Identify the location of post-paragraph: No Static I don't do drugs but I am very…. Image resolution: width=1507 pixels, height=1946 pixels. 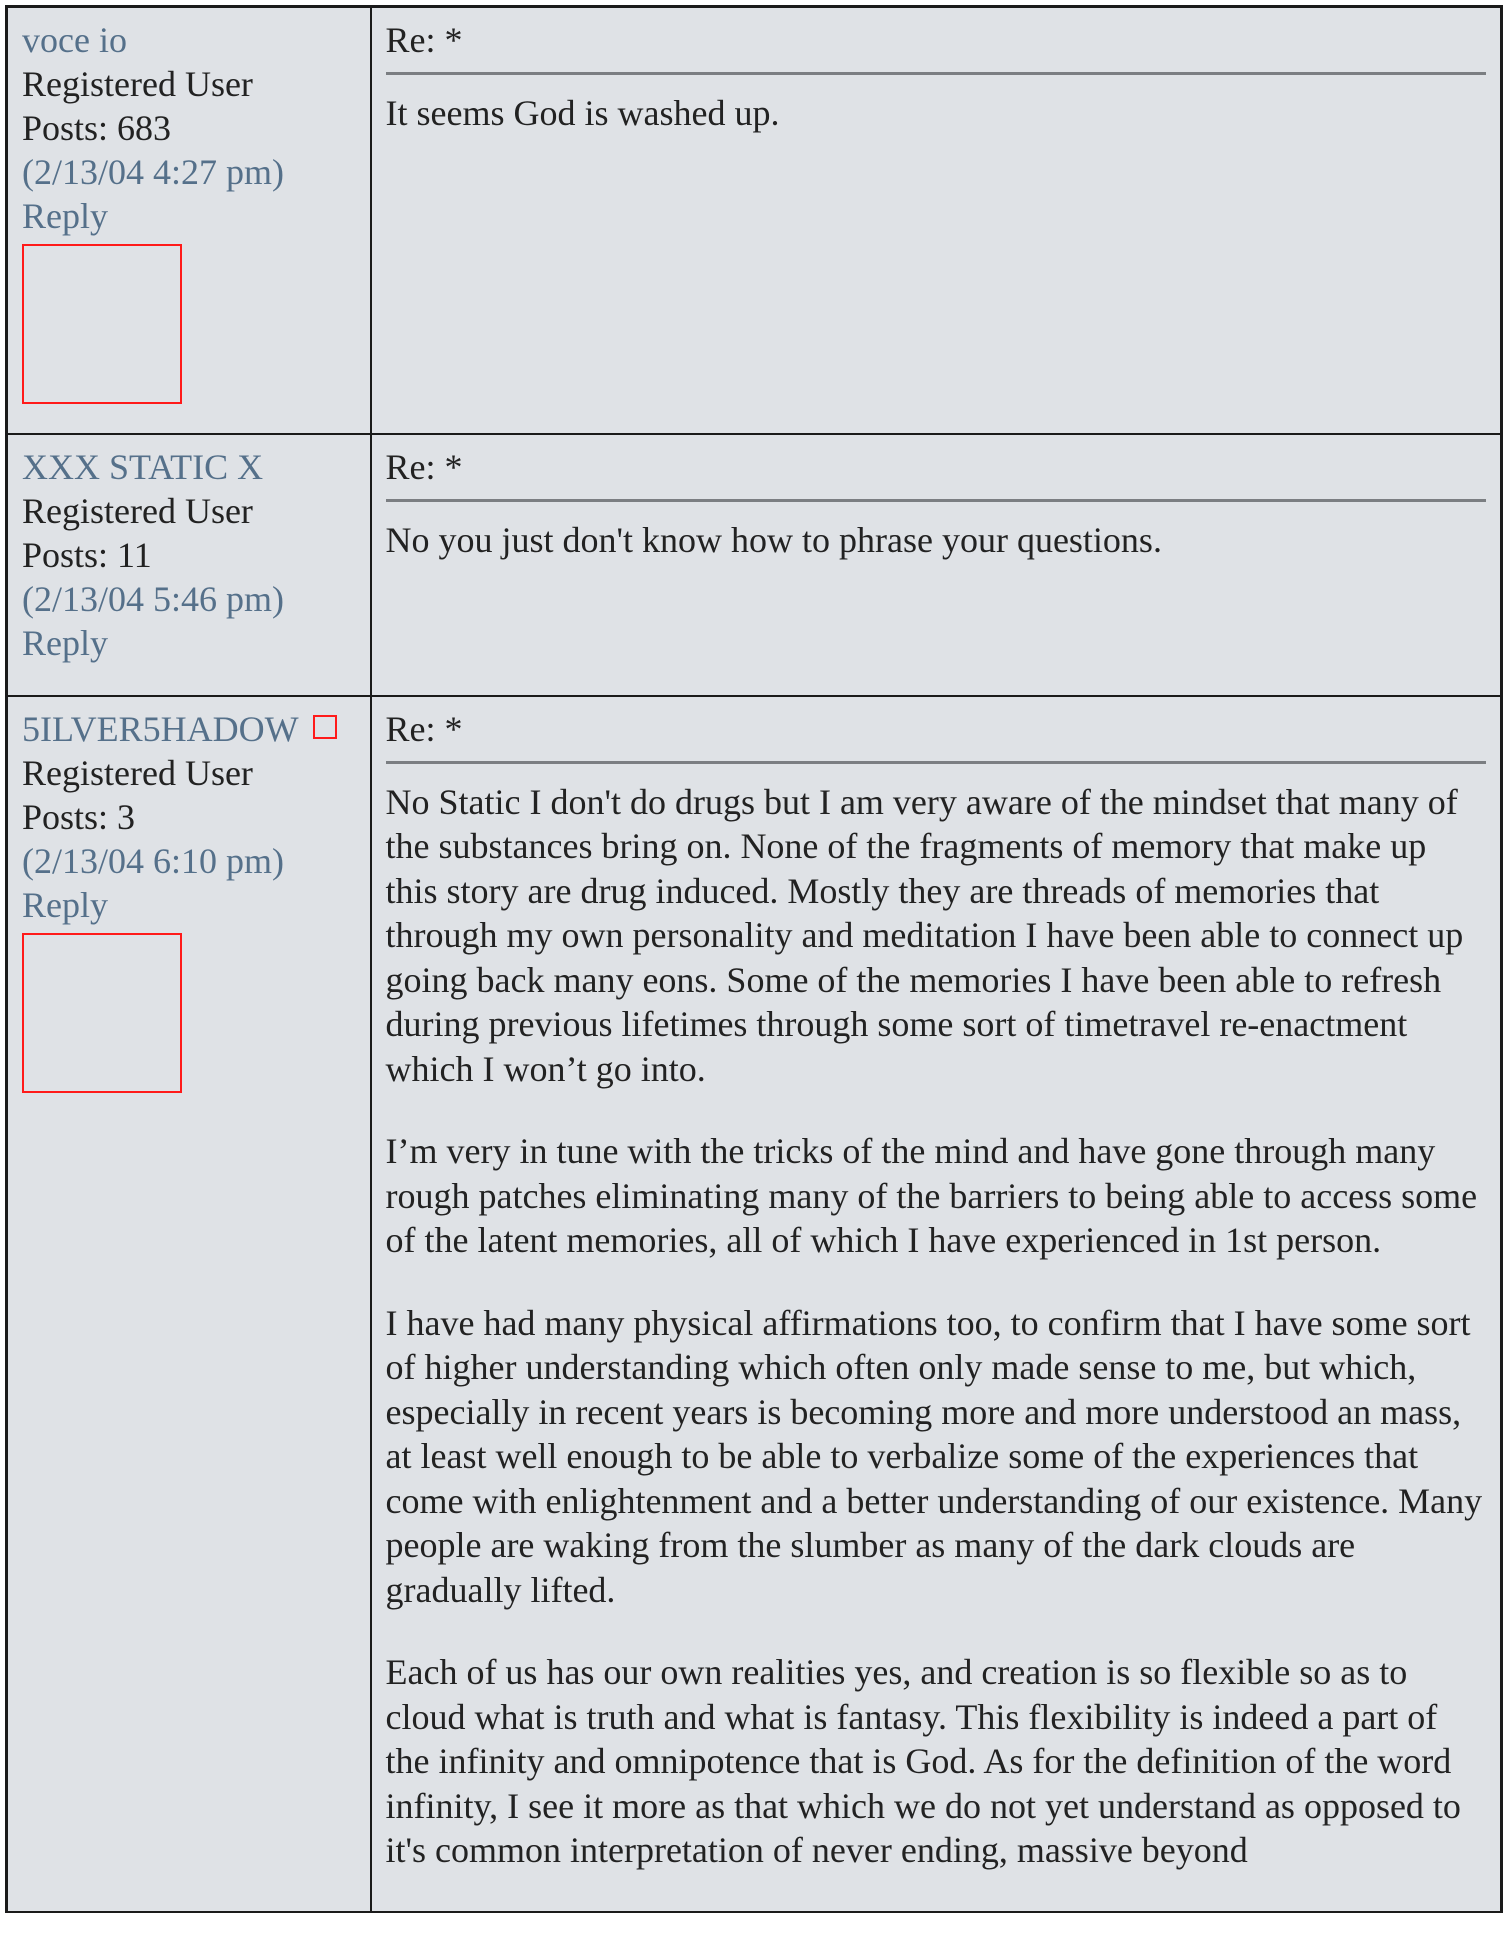
(924, 935).